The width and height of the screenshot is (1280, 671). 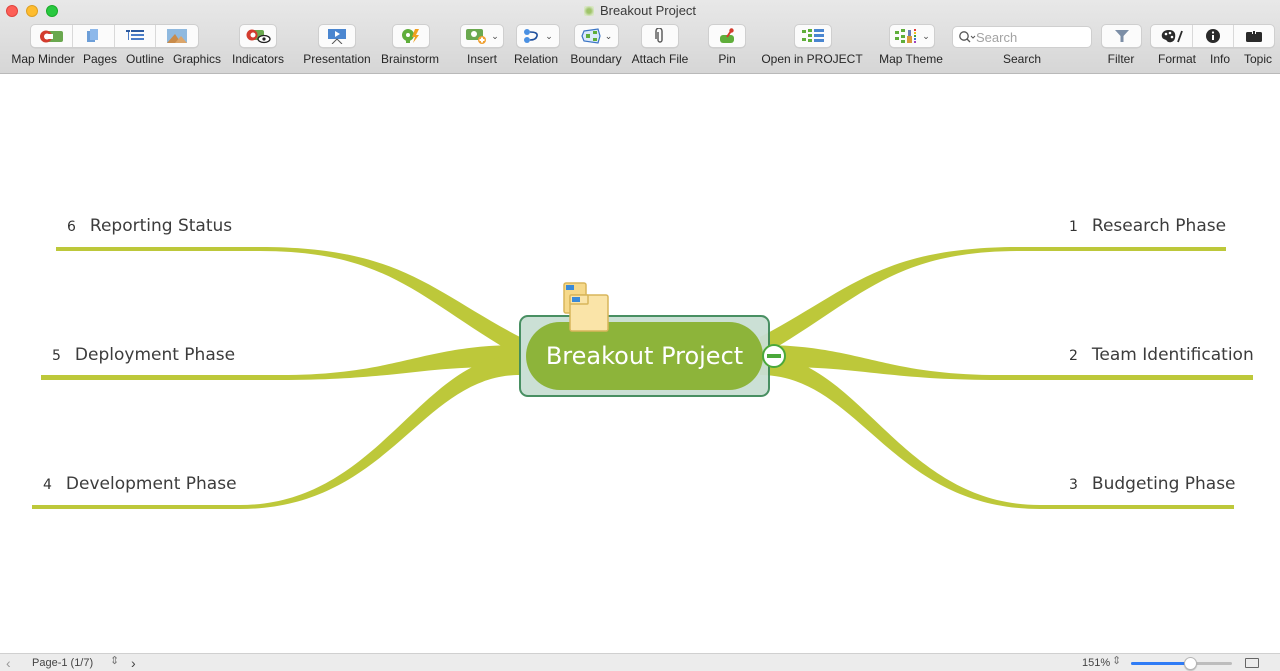 I want to click on outline-button, so click(x=135, y=36).